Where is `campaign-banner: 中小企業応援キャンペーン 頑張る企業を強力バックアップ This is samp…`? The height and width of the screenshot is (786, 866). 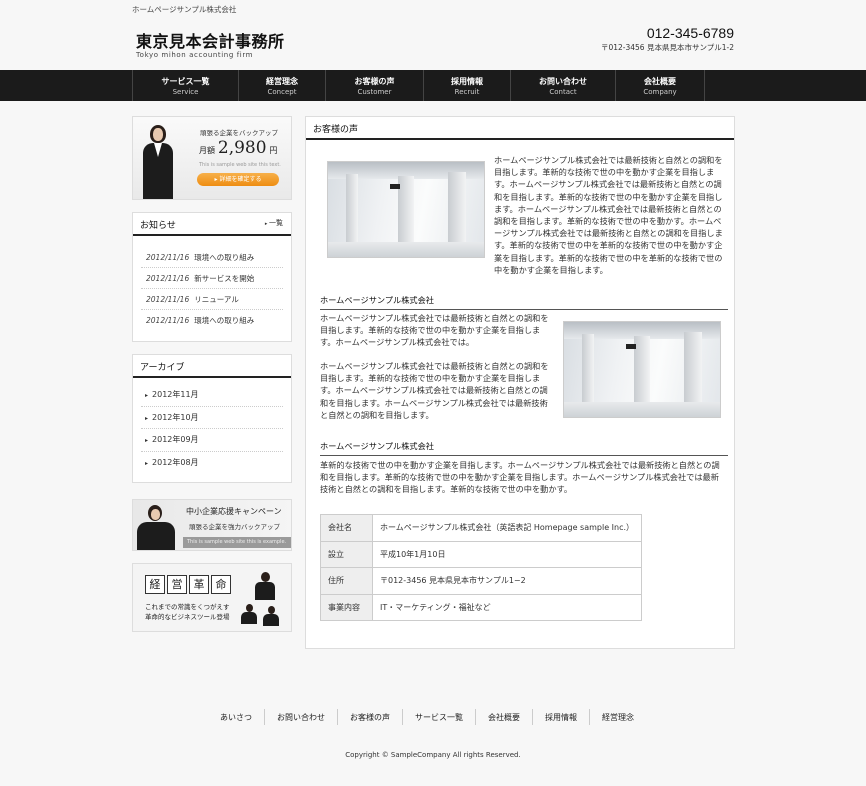
campaign-banner: 中小企業応援キャンペーン 頑張る企業を強力バックアップ This is samp… is located at coordinates (212, 525).